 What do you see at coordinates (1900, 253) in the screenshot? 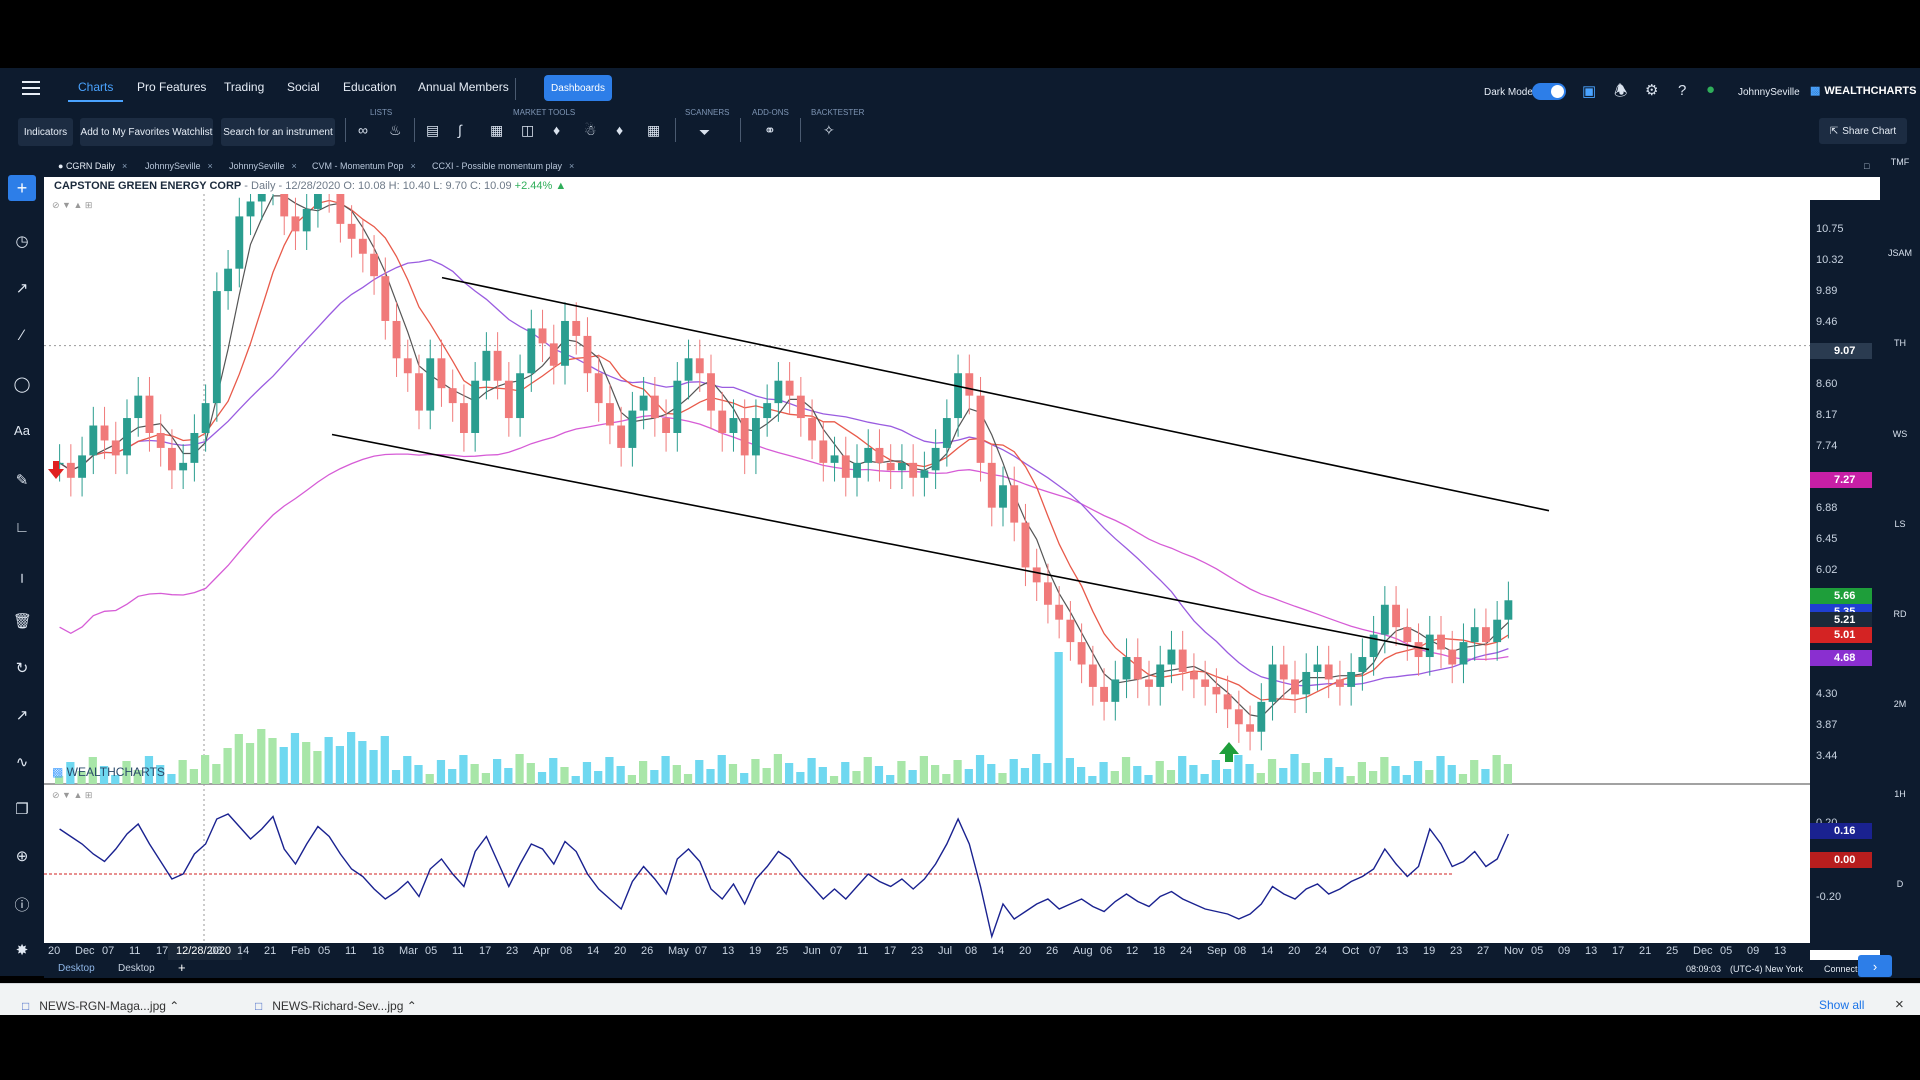
I see `sidebar-jsam: JSAM` at bounding box center [1900, 253].